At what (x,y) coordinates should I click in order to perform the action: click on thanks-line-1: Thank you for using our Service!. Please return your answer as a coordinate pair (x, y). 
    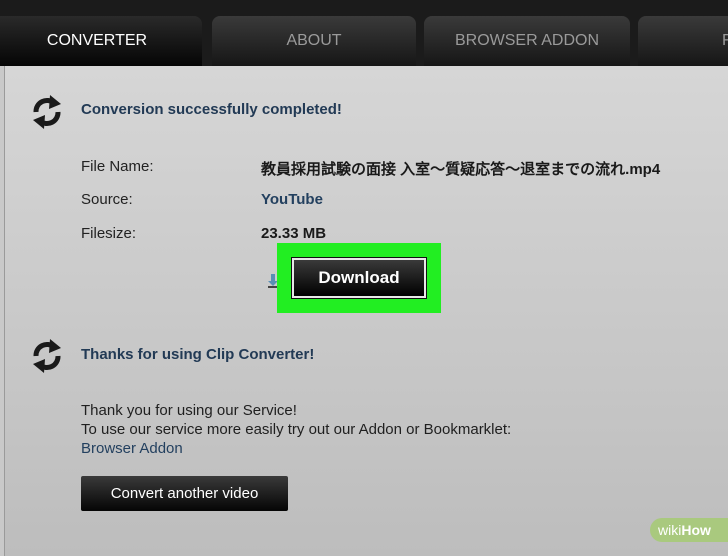
    Looking at the image, I should click on (189, 410).